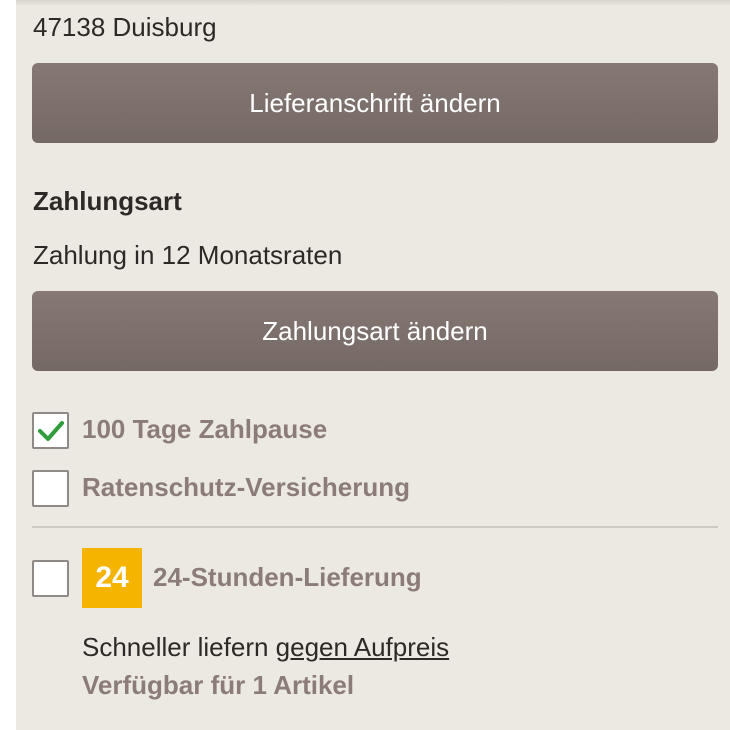  What do you see at coordinates (362, 647) in the screenshot?
I see `surcharge-link: gegen Aufpreis` at bounding box center [362, 647].